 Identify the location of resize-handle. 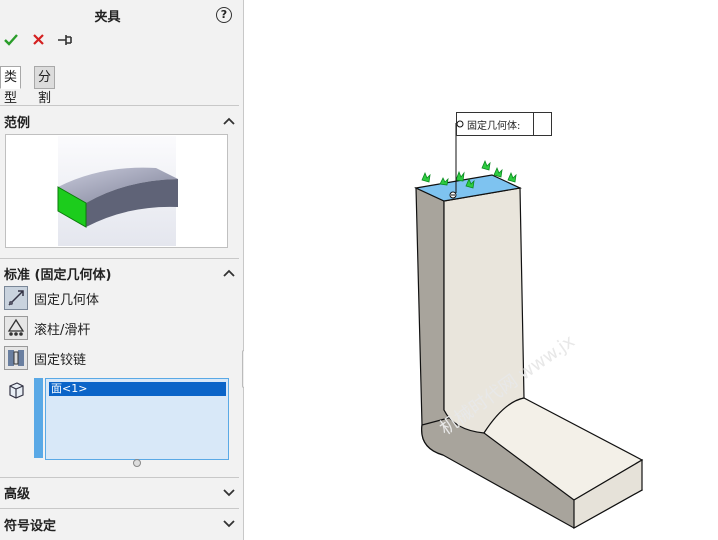
(137, 463).